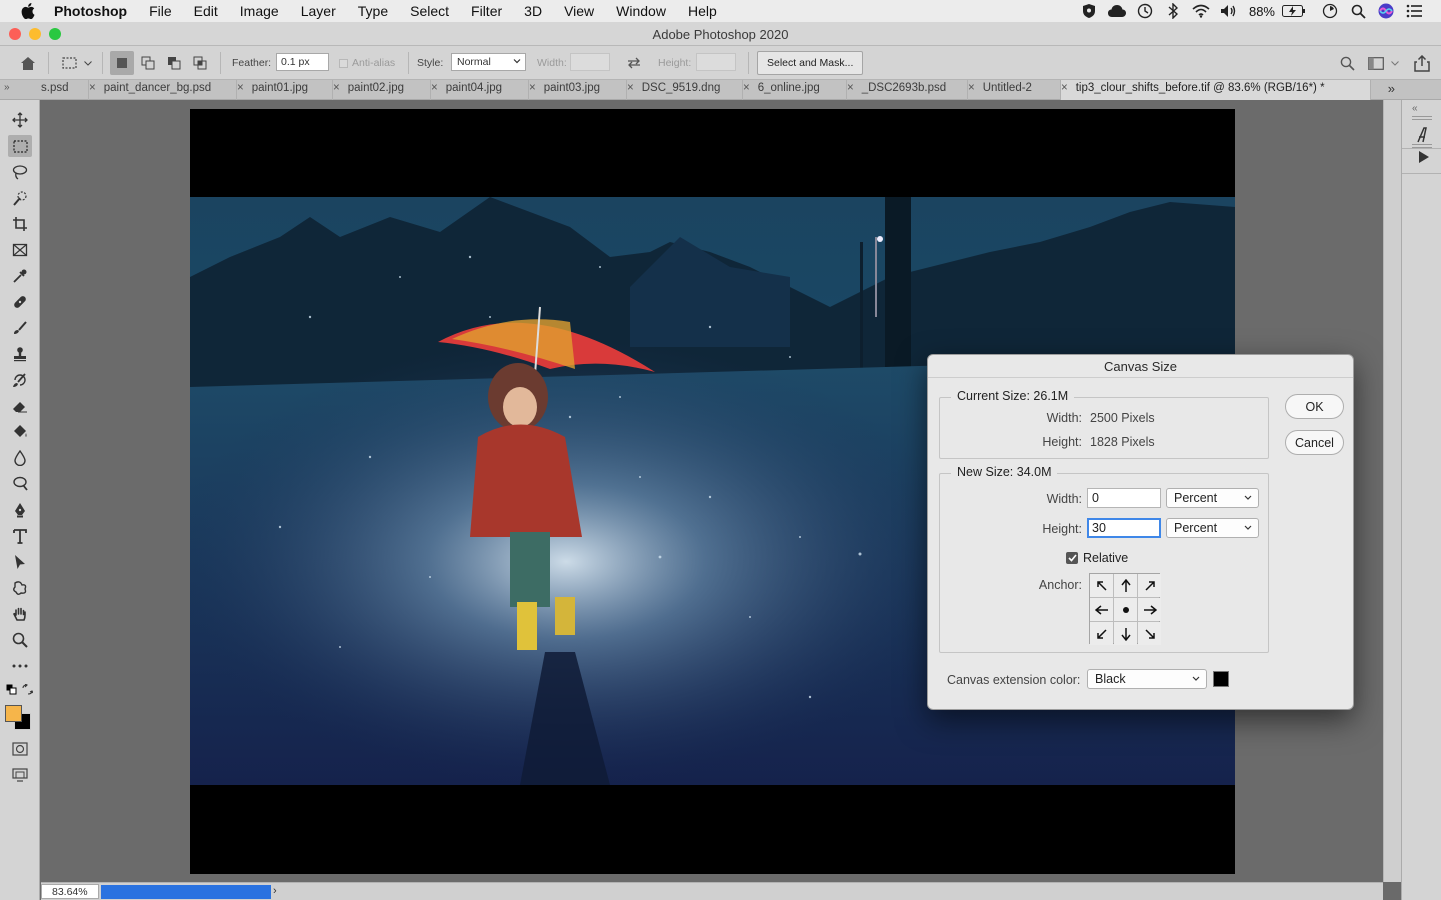 The image size is (1441, 900). What do you see at coordinates (20, 172) in the screenshot?
I see `lasso-tool-icon` at bounding box center [20, 172].